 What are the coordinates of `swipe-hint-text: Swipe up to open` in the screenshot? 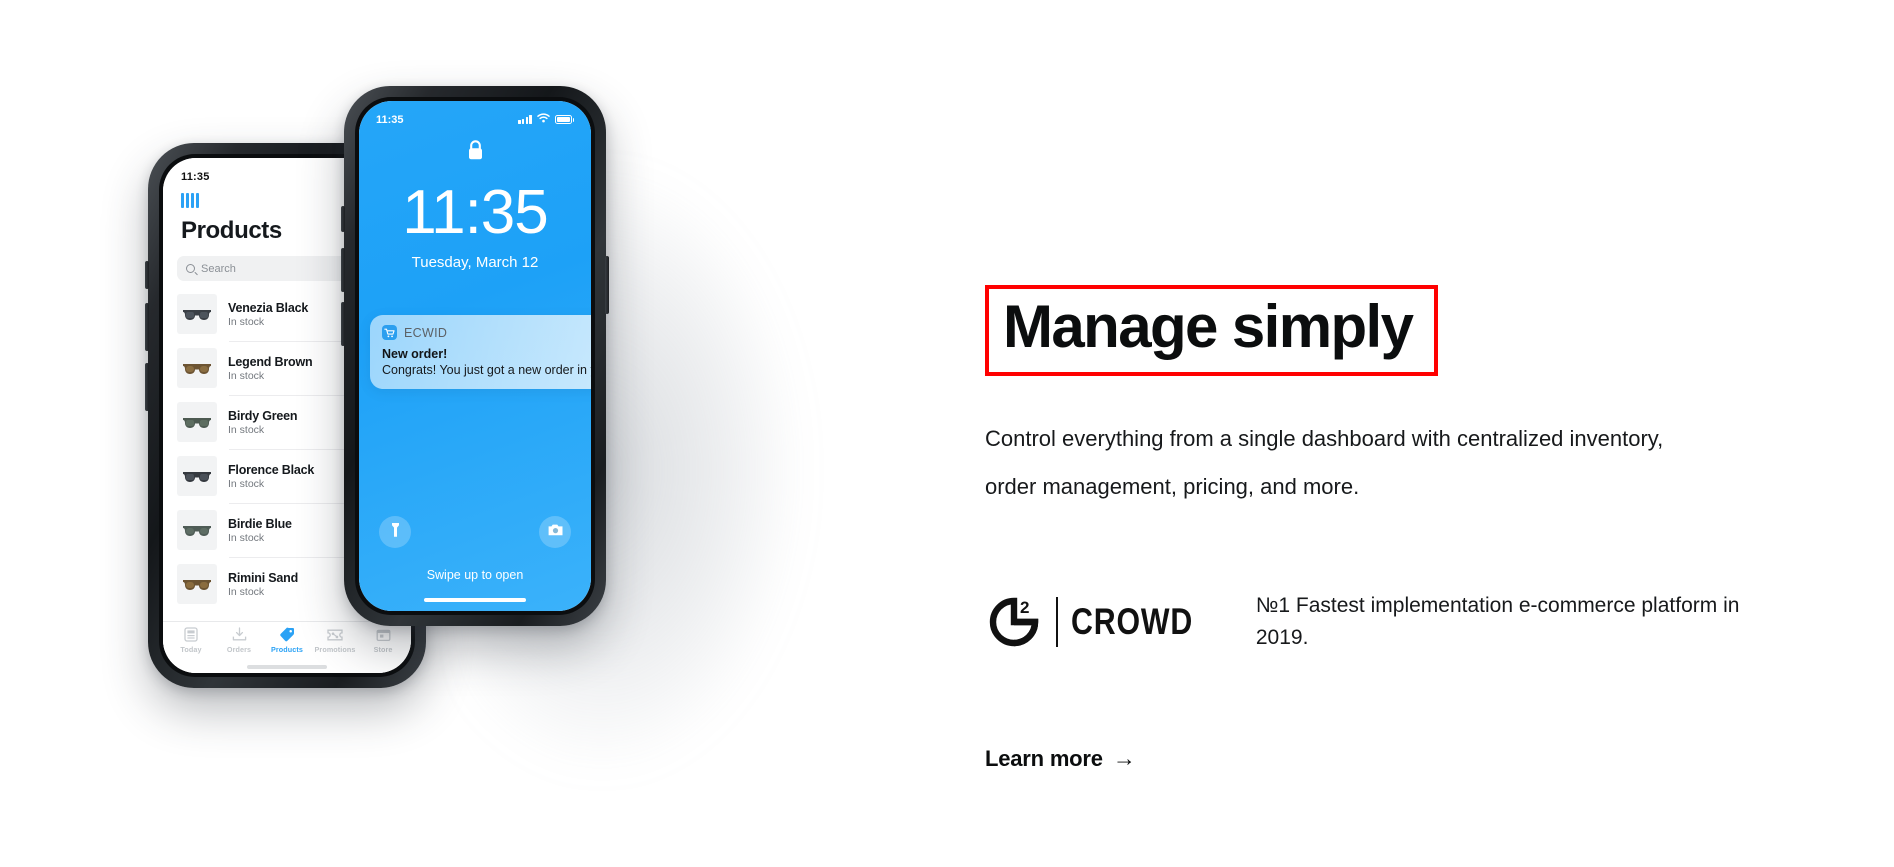 It's located at (475, 575).